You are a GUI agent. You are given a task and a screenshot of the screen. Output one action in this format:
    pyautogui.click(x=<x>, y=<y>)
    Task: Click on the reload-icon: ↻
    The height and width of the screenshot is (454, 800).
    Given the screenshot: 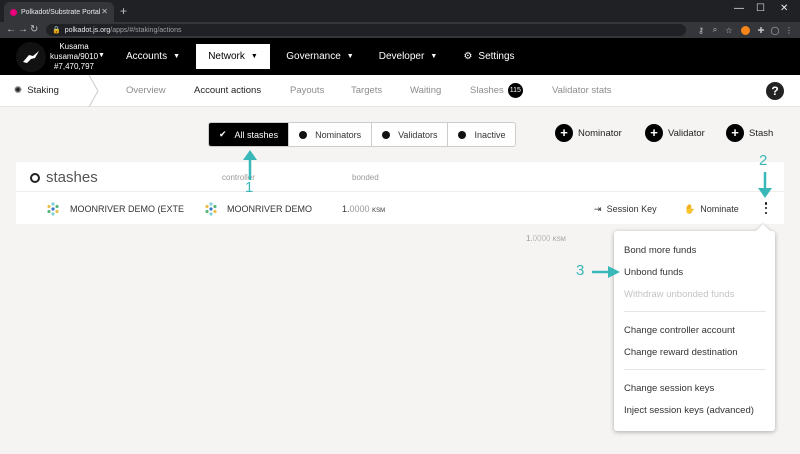 What is the action you would take?
    pyautogui.click(x=34, y=29)
    